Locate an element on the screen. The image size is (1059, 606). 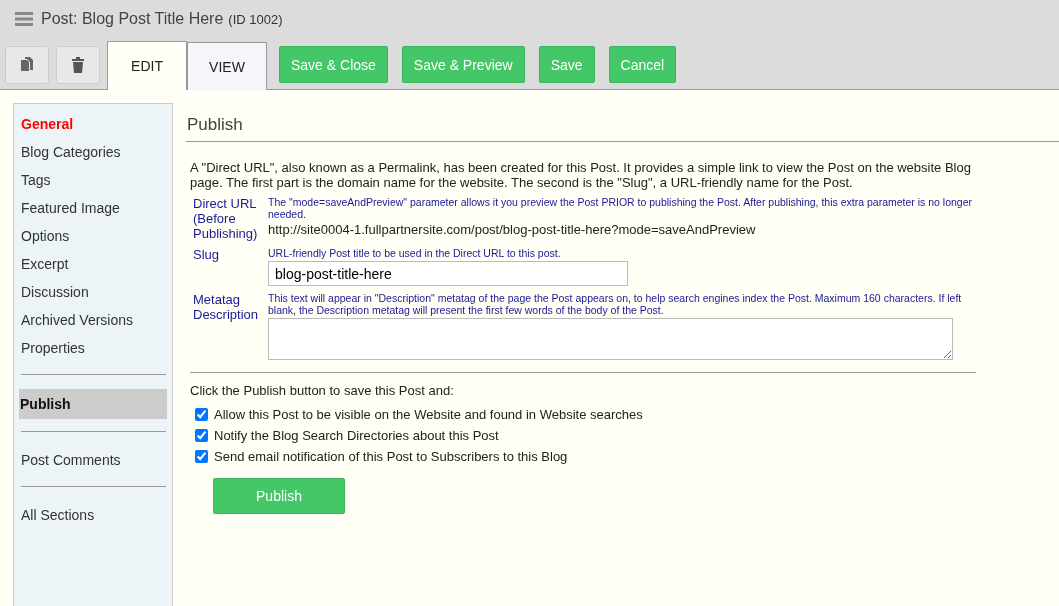
section-title: Publish is located at coordinates (622, 128).